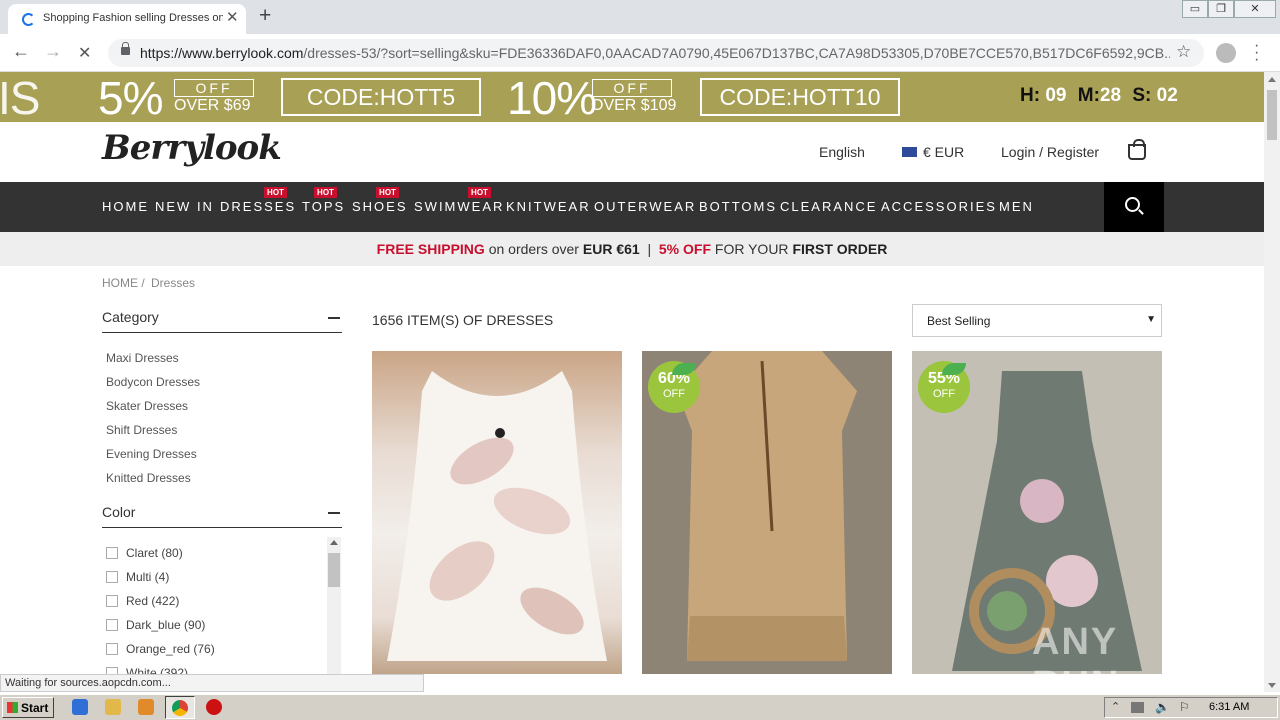 The height and width of the screenshot is (720, 1280). I want to click on site-header: Berrylook English € EUR Login / Register, so click(632, 152).